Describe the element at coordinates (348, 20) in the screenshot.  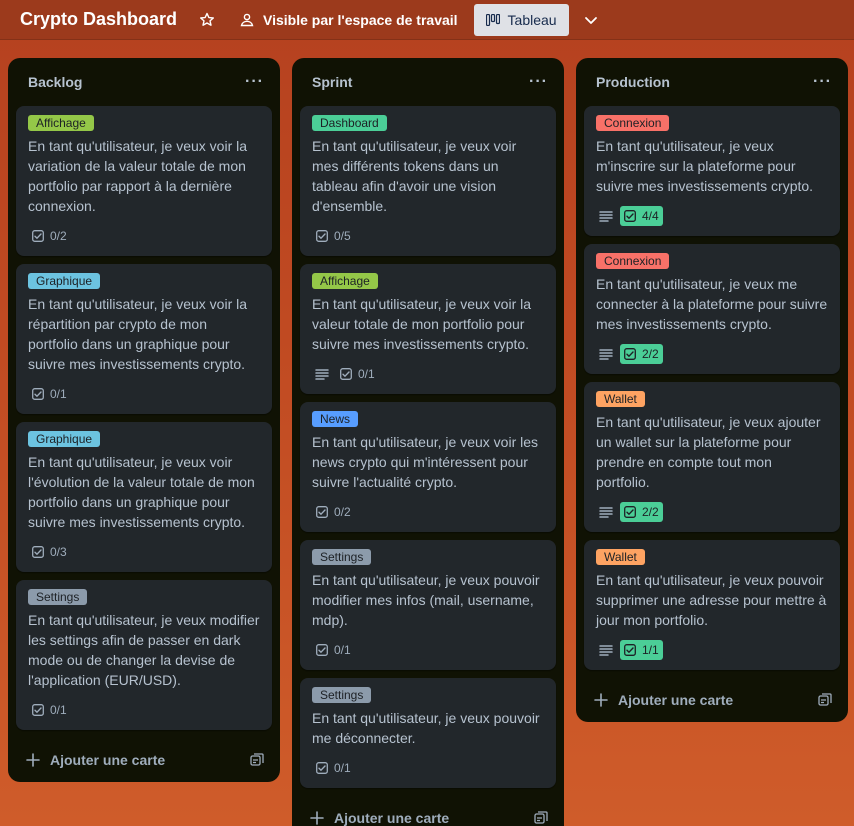
I see `visibility-button: Visible par l'espace de travail` at that location.